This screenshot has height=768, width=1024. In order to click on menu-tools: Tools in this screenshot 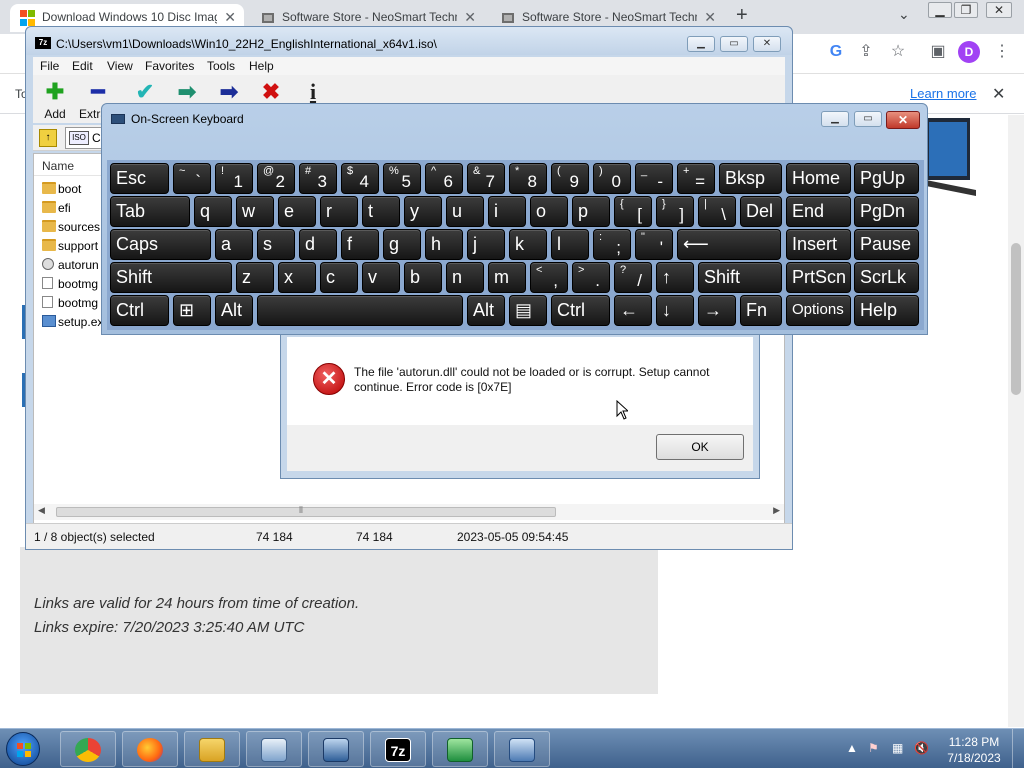, I will do `click(221, 66)`.